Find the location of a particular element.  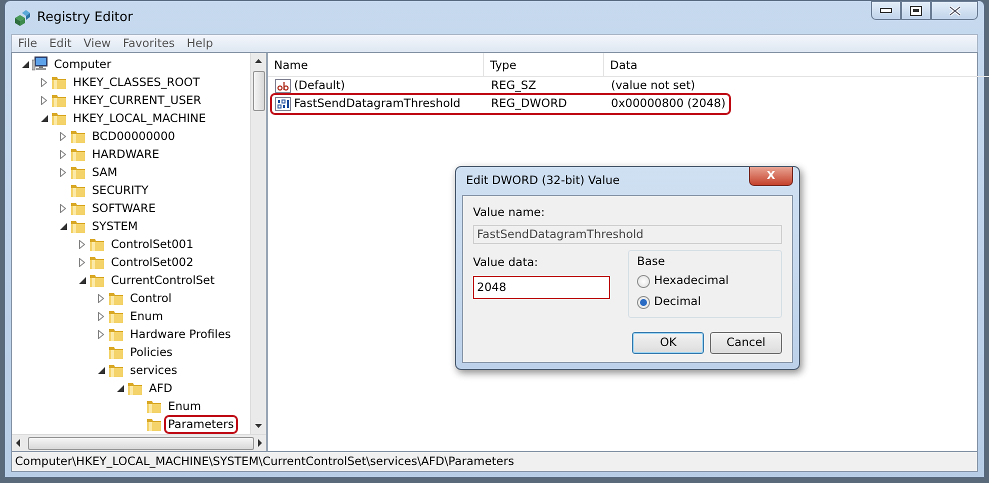

tree-item: CurrentControlSet is located at coordinates (163, 280).